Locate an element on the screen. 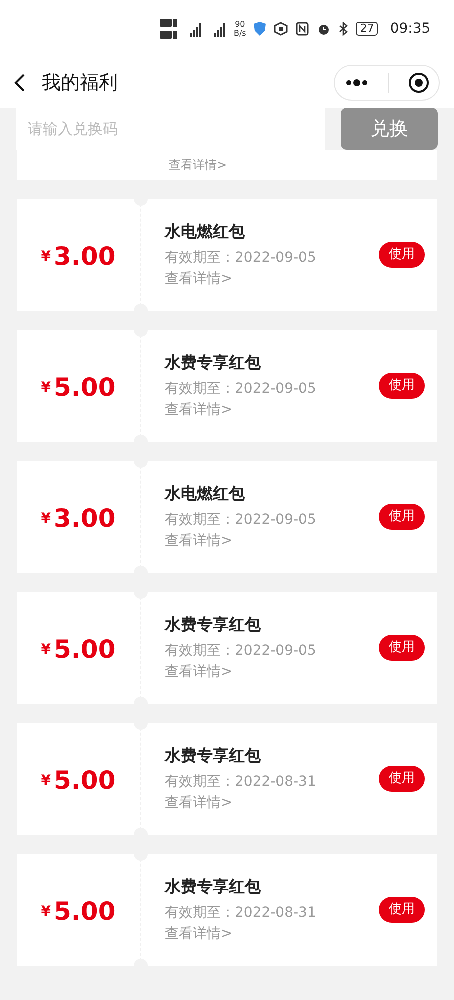 This screenshot has height=1000, width=454. close-button is located at coordinates (419, 83).